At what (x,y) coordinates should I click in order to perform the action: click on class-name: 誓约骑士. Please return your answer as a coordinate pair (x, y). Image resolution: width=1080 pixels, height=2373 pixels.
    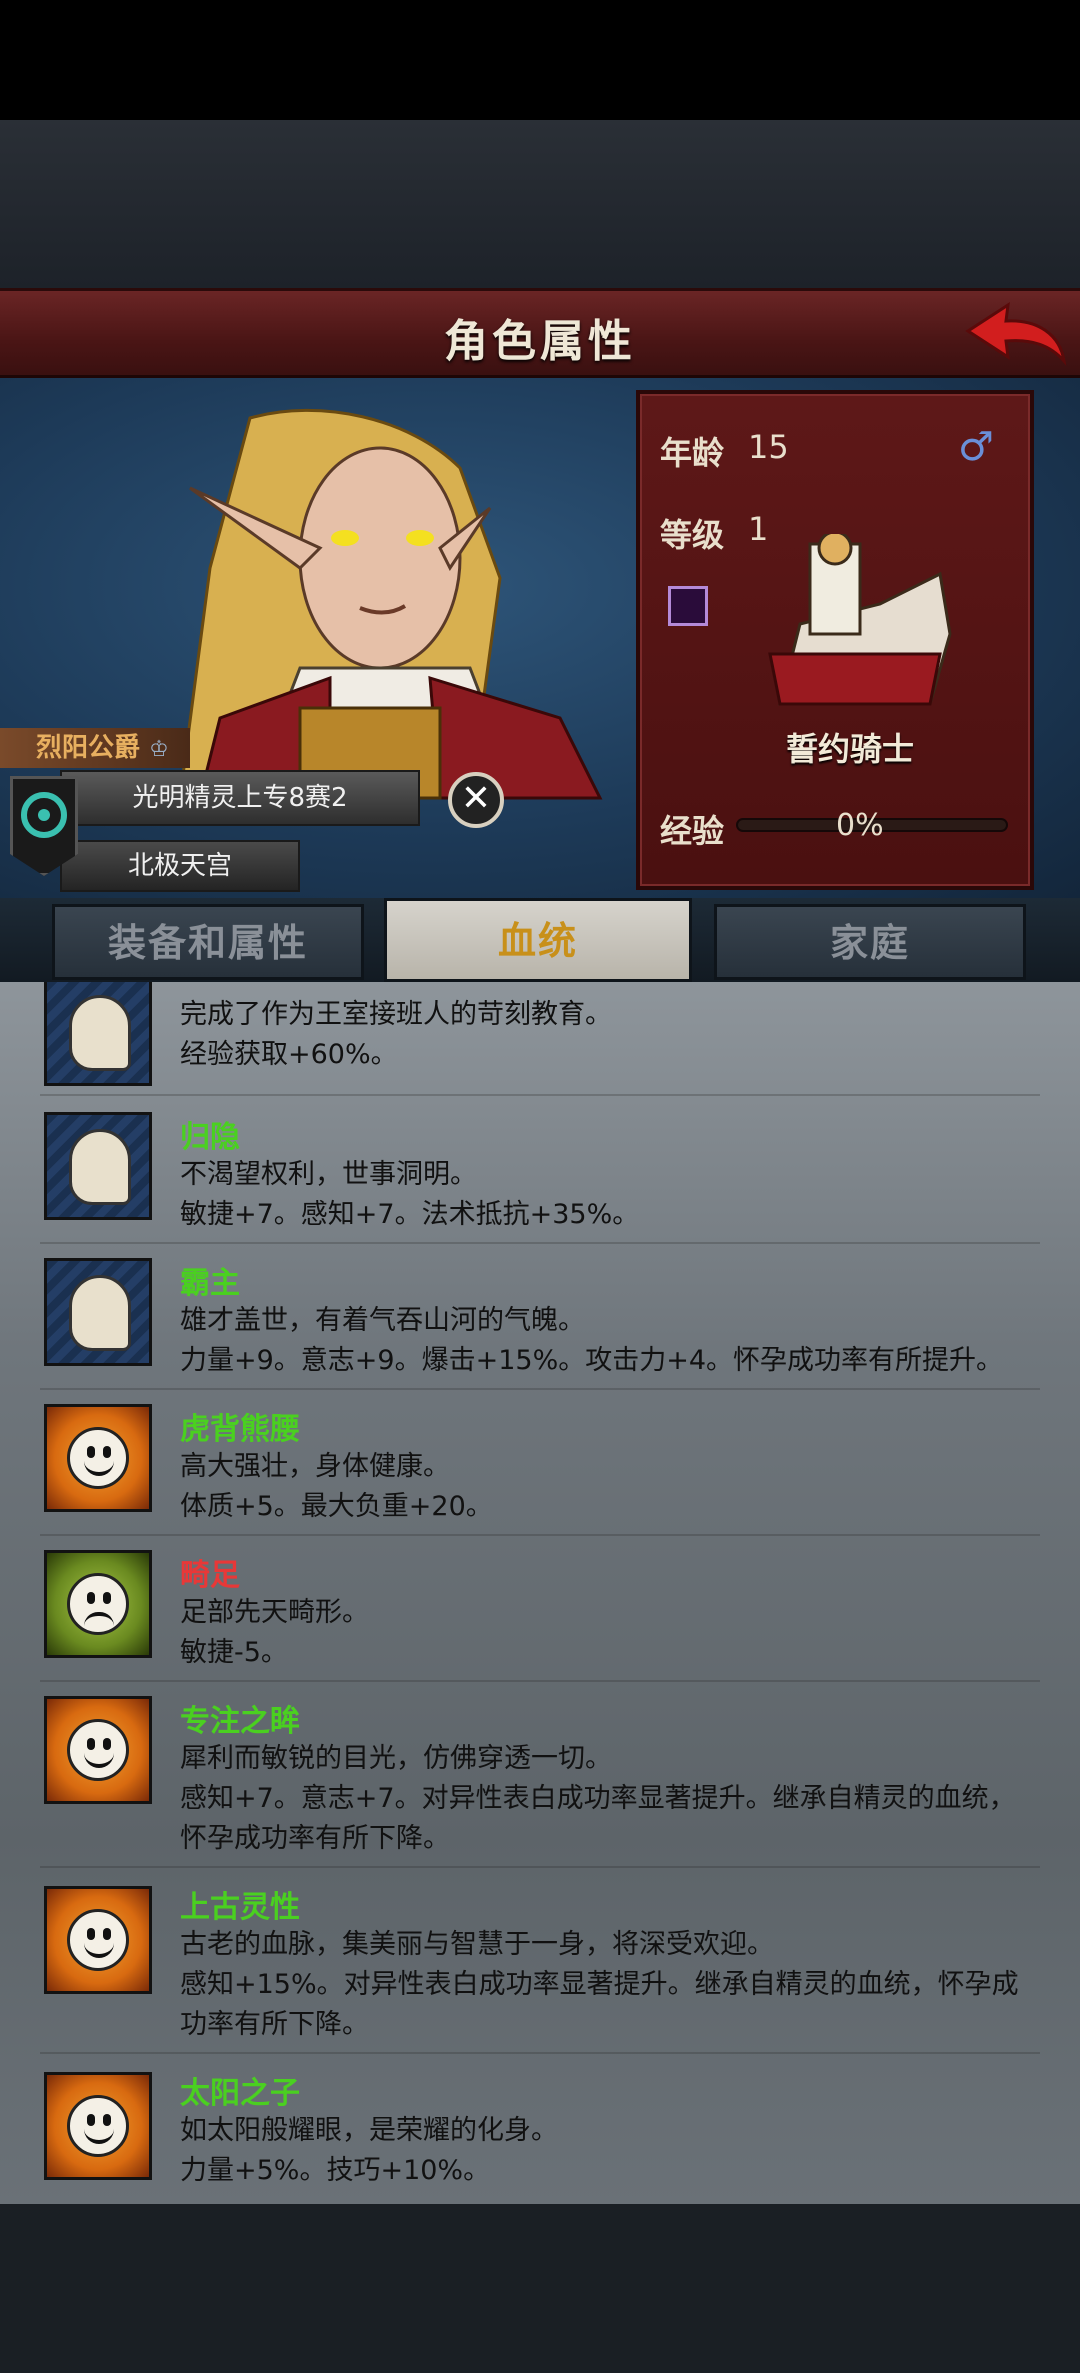
    Looking at the image, I should click on (849, 749).